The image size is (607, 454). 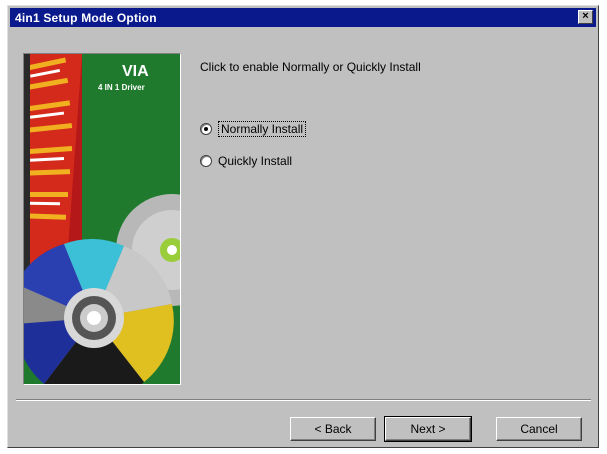 I want to click on option-quickly-install: Quickly Install, so click(x=246, y=161).